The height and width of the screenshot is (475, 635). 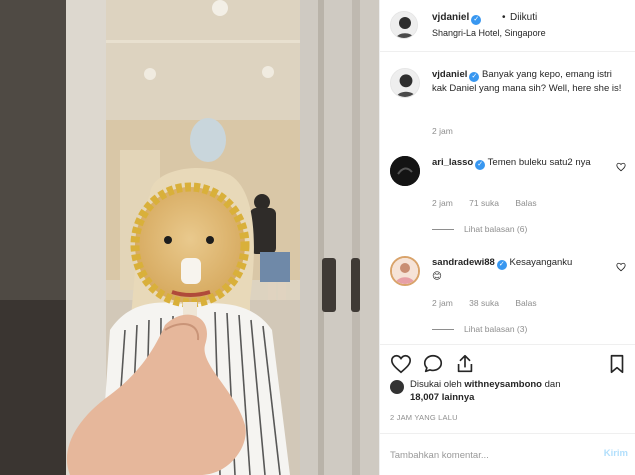 What do you see at coordinates (552, 384) in the screenshot?
I see `liked-by-joiner: dan` at bounding box center [552, 384].